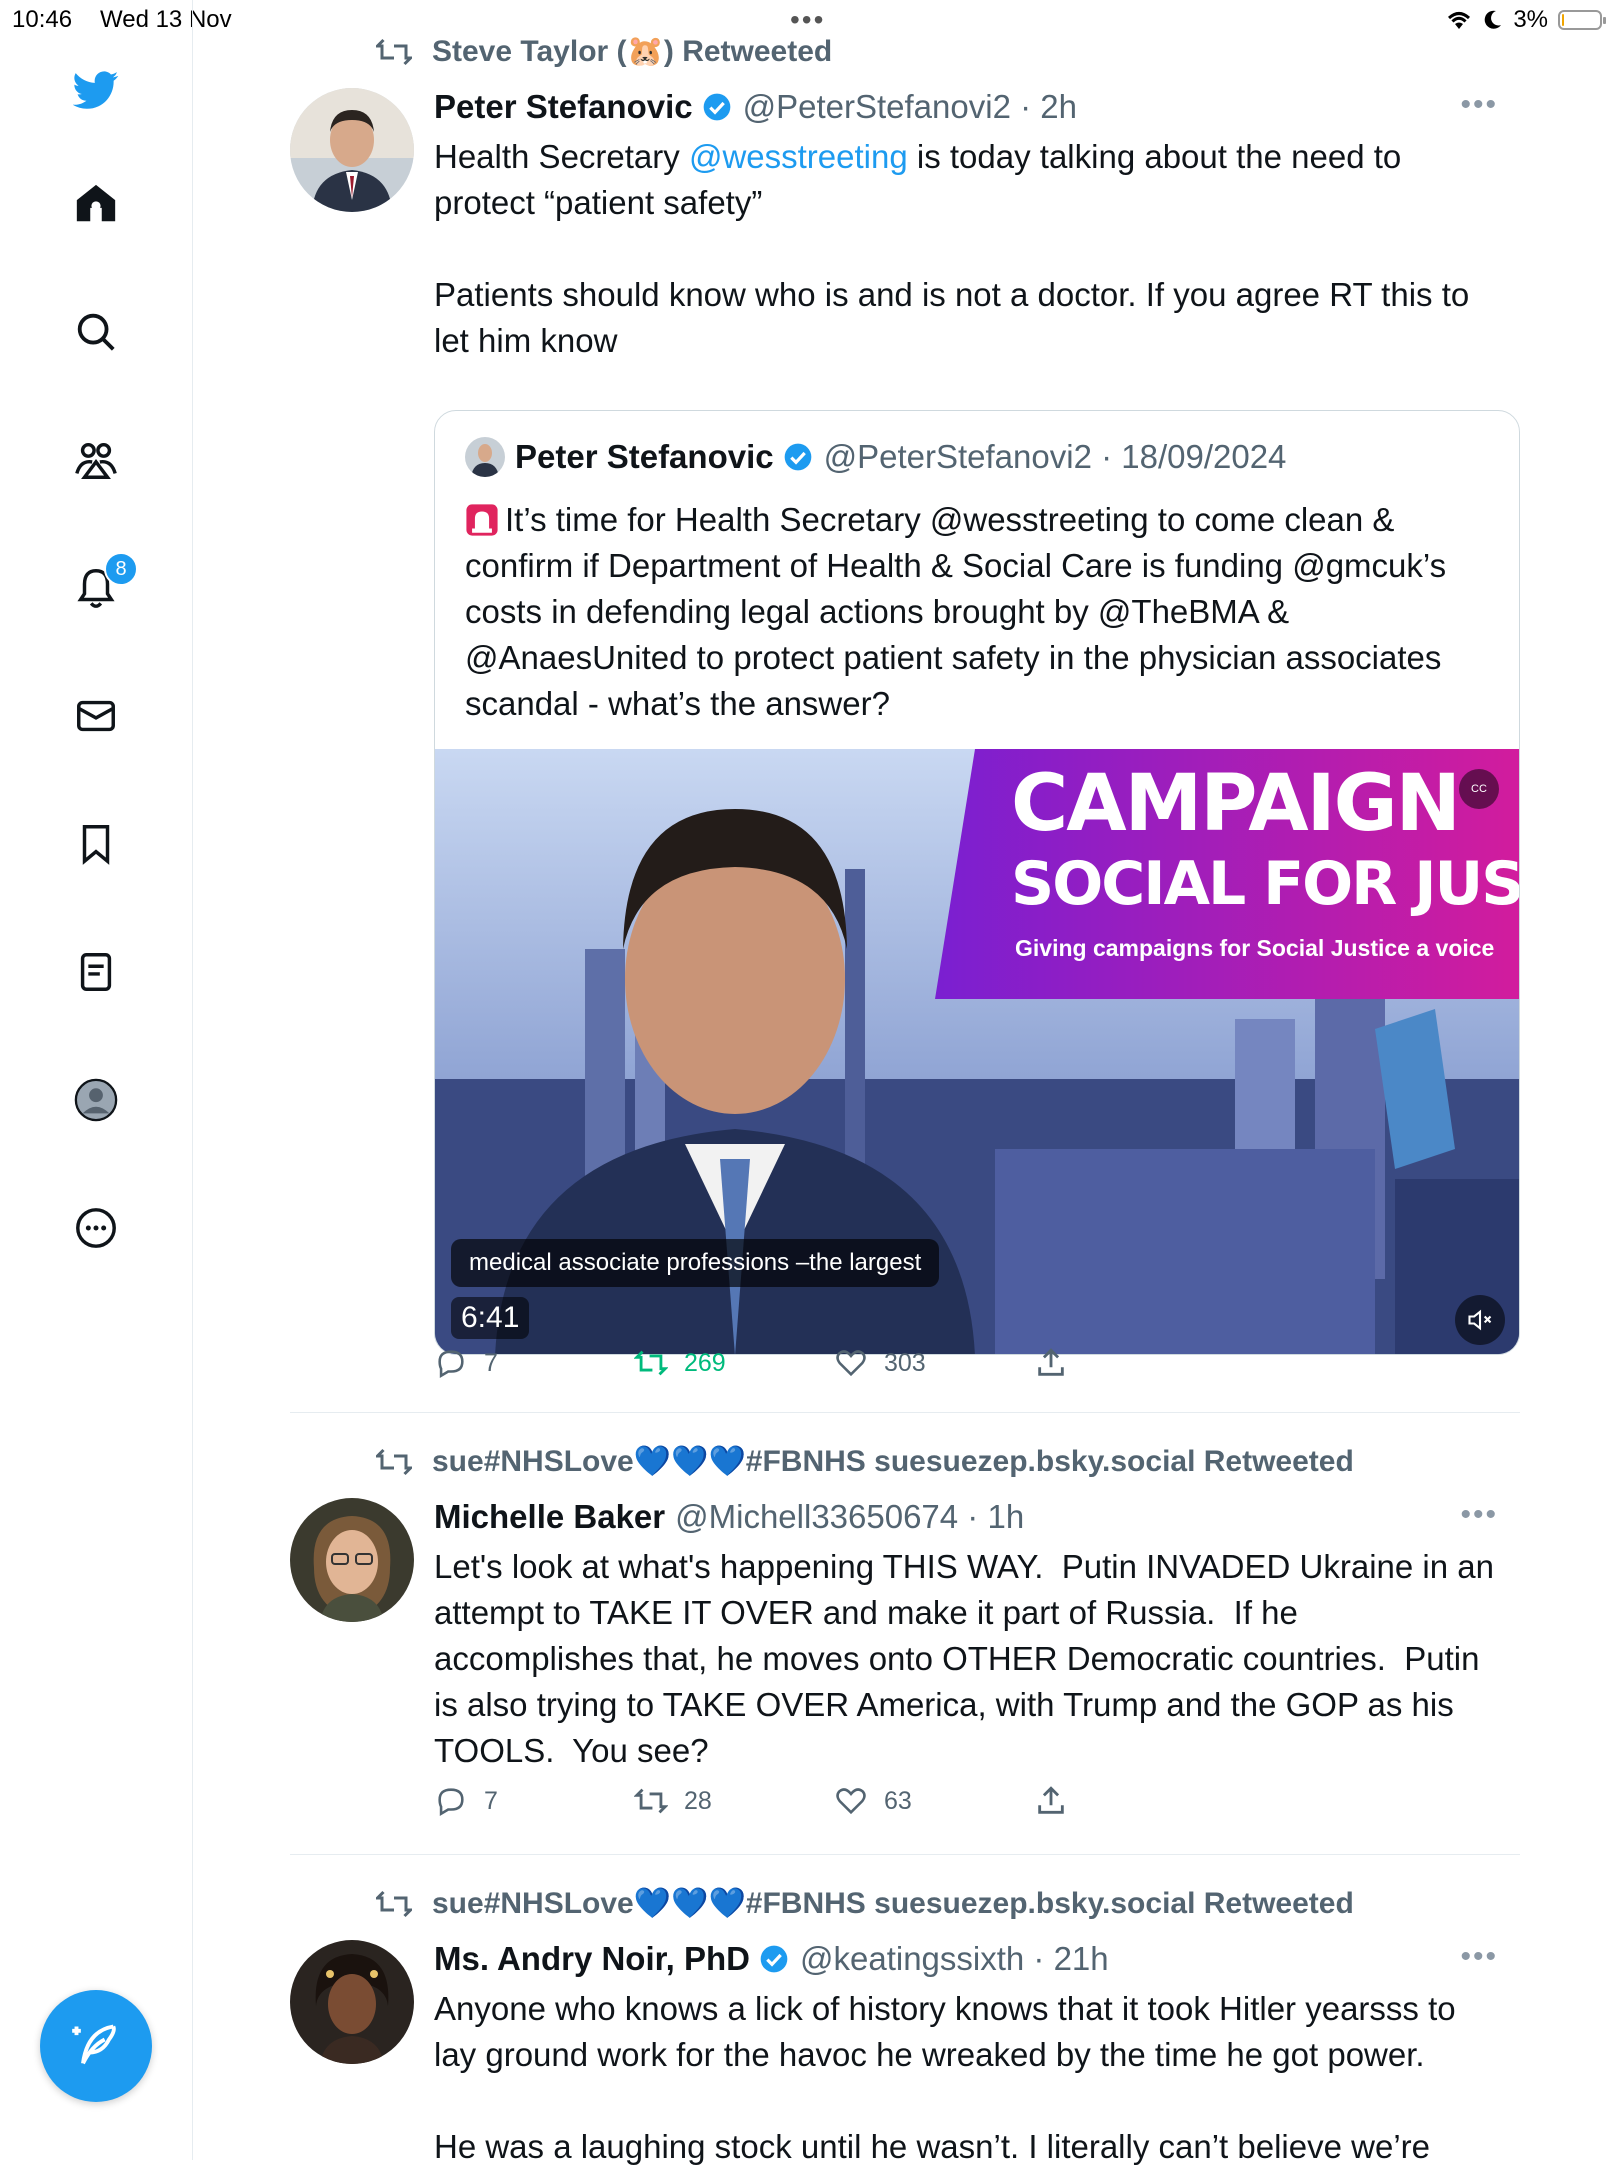  I want to click on communities-icon, so click(96, 460).